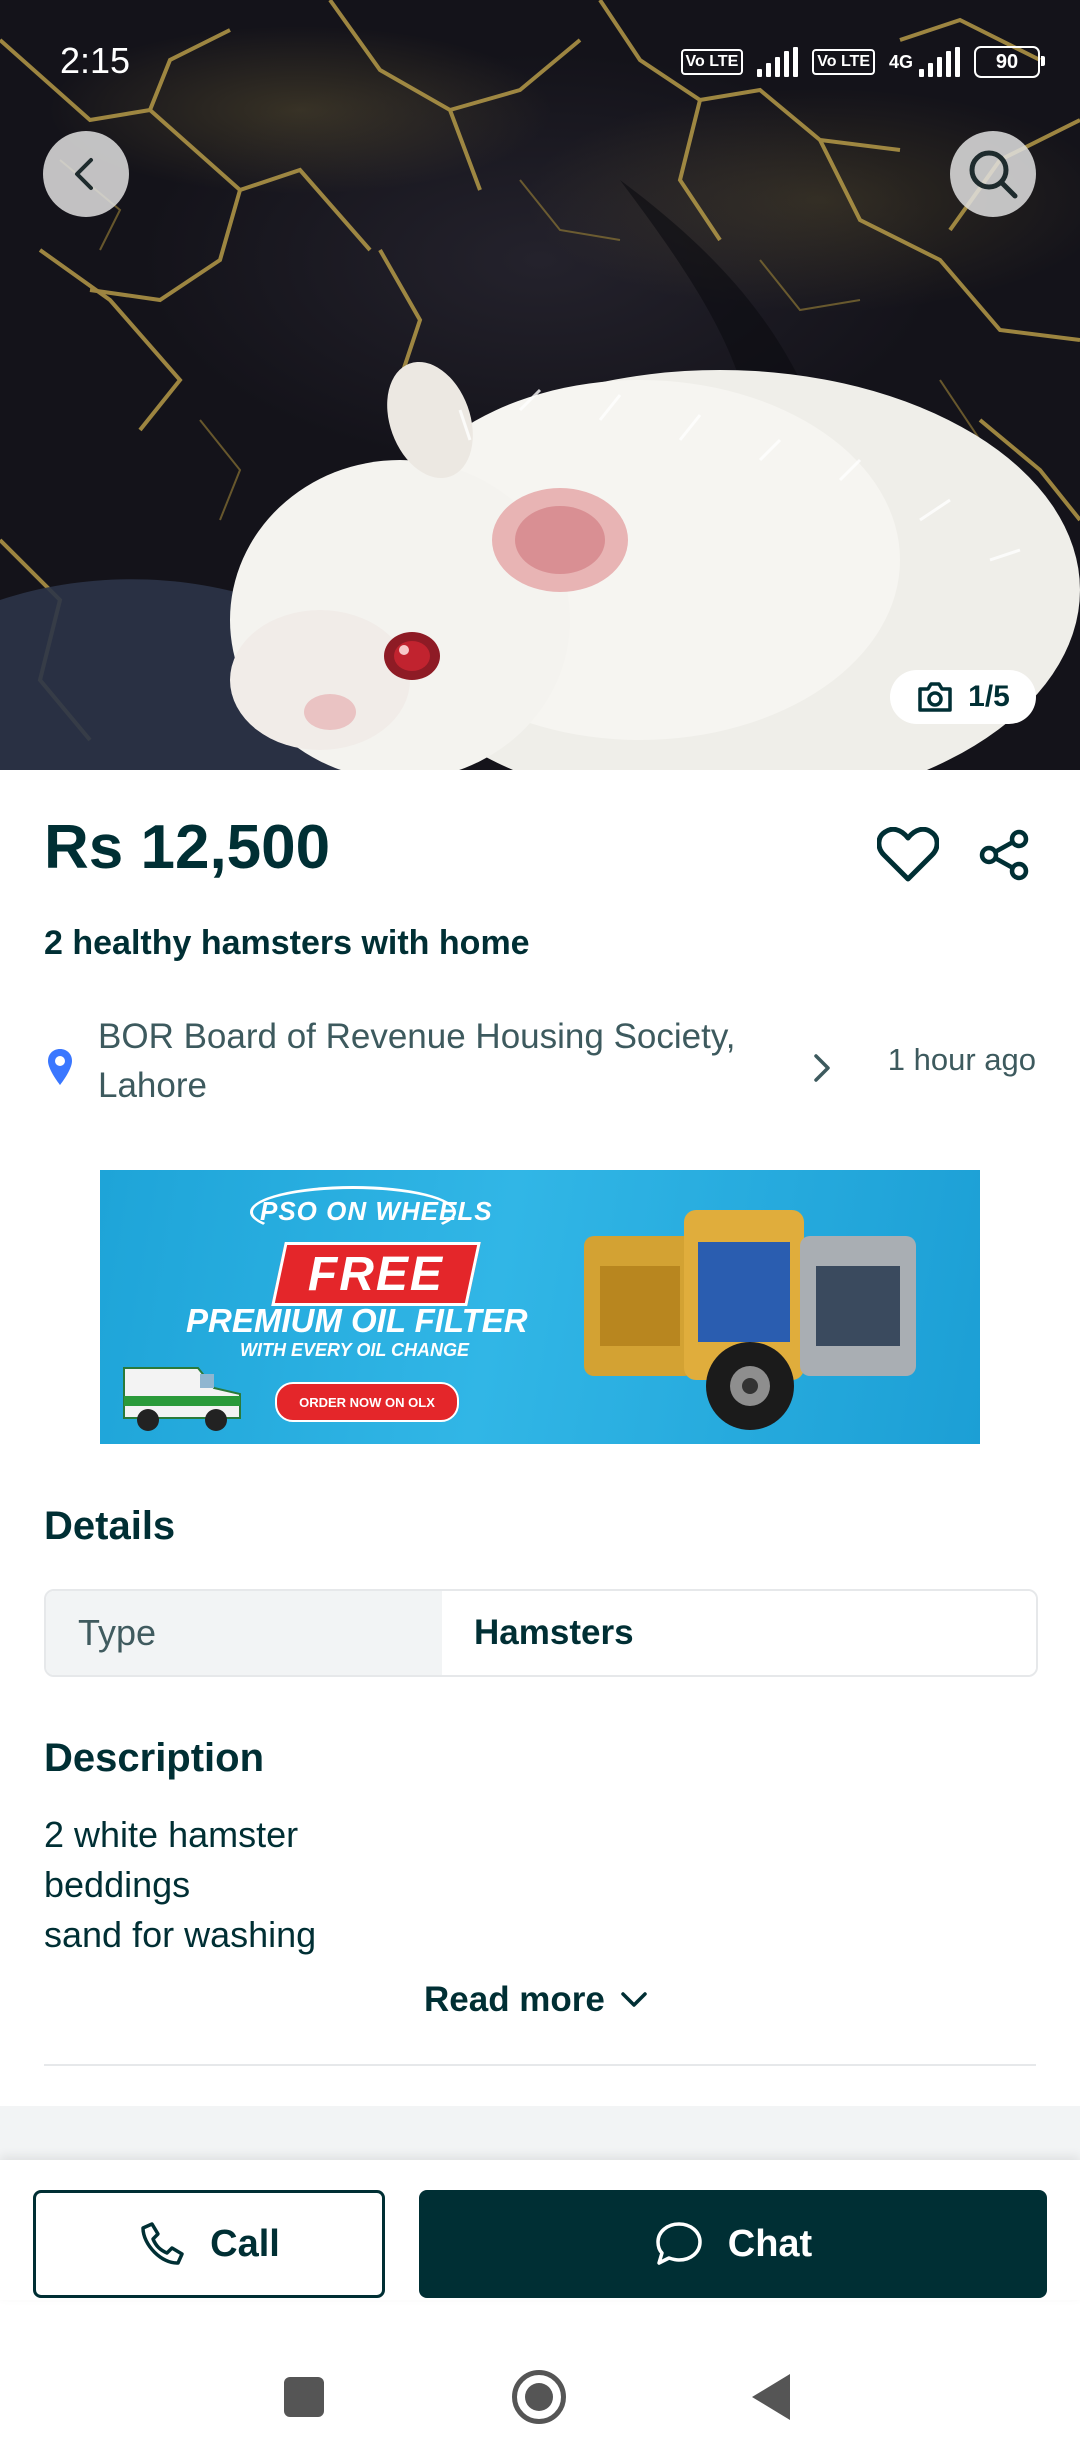 The image size is (1080, 2460). I want to click on system-back-button, so click(771, 2397).